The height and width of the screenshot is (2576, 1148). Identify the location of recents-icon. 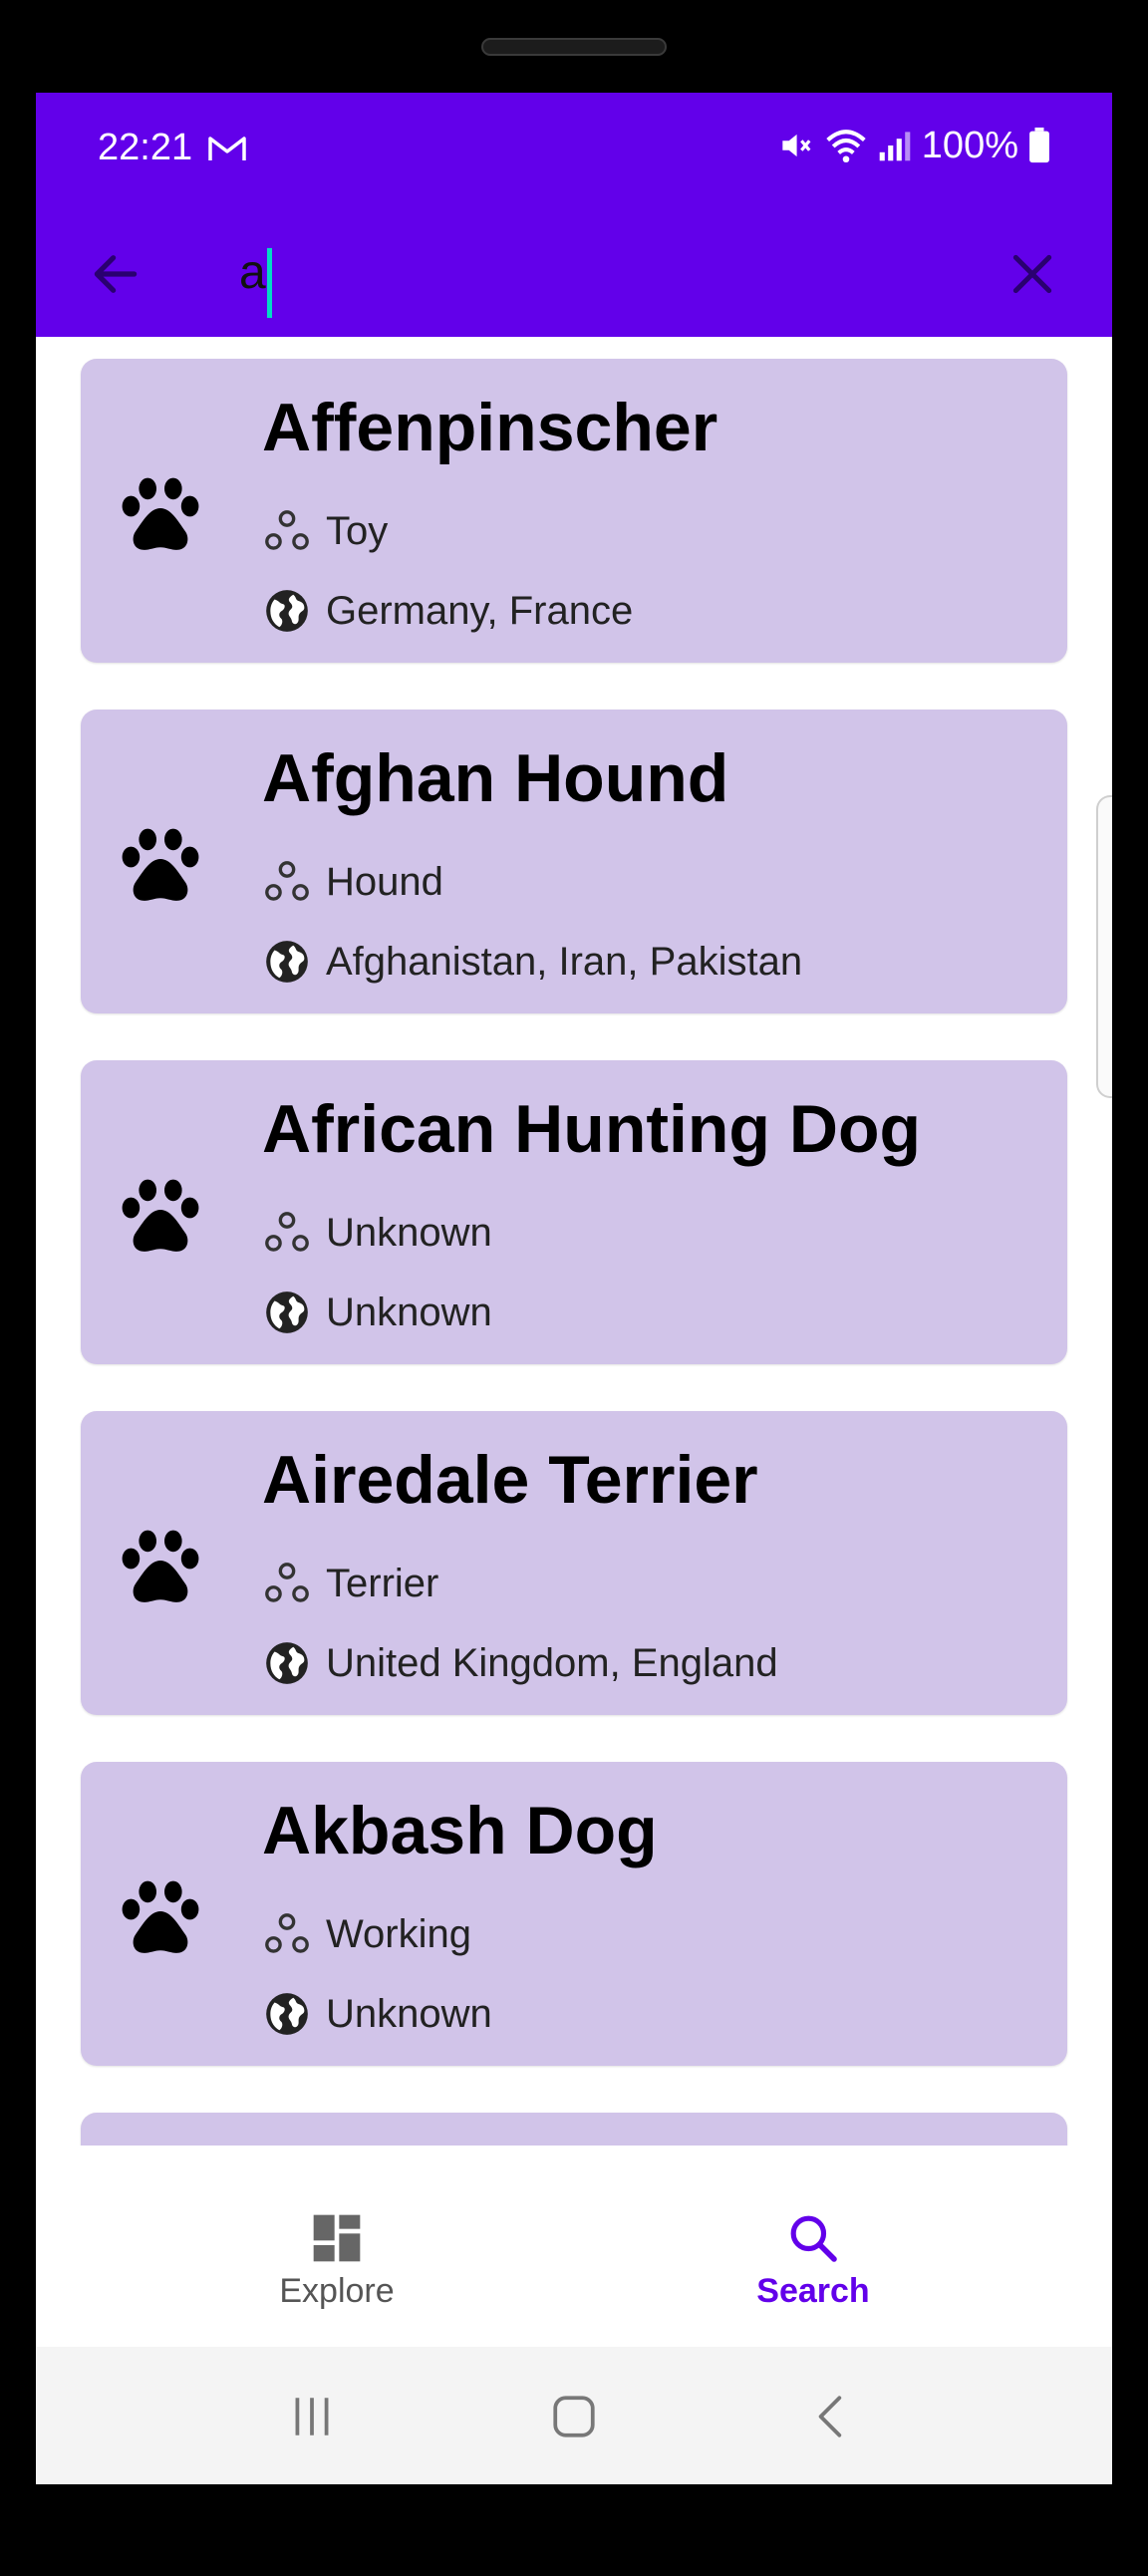
(312, 2416).